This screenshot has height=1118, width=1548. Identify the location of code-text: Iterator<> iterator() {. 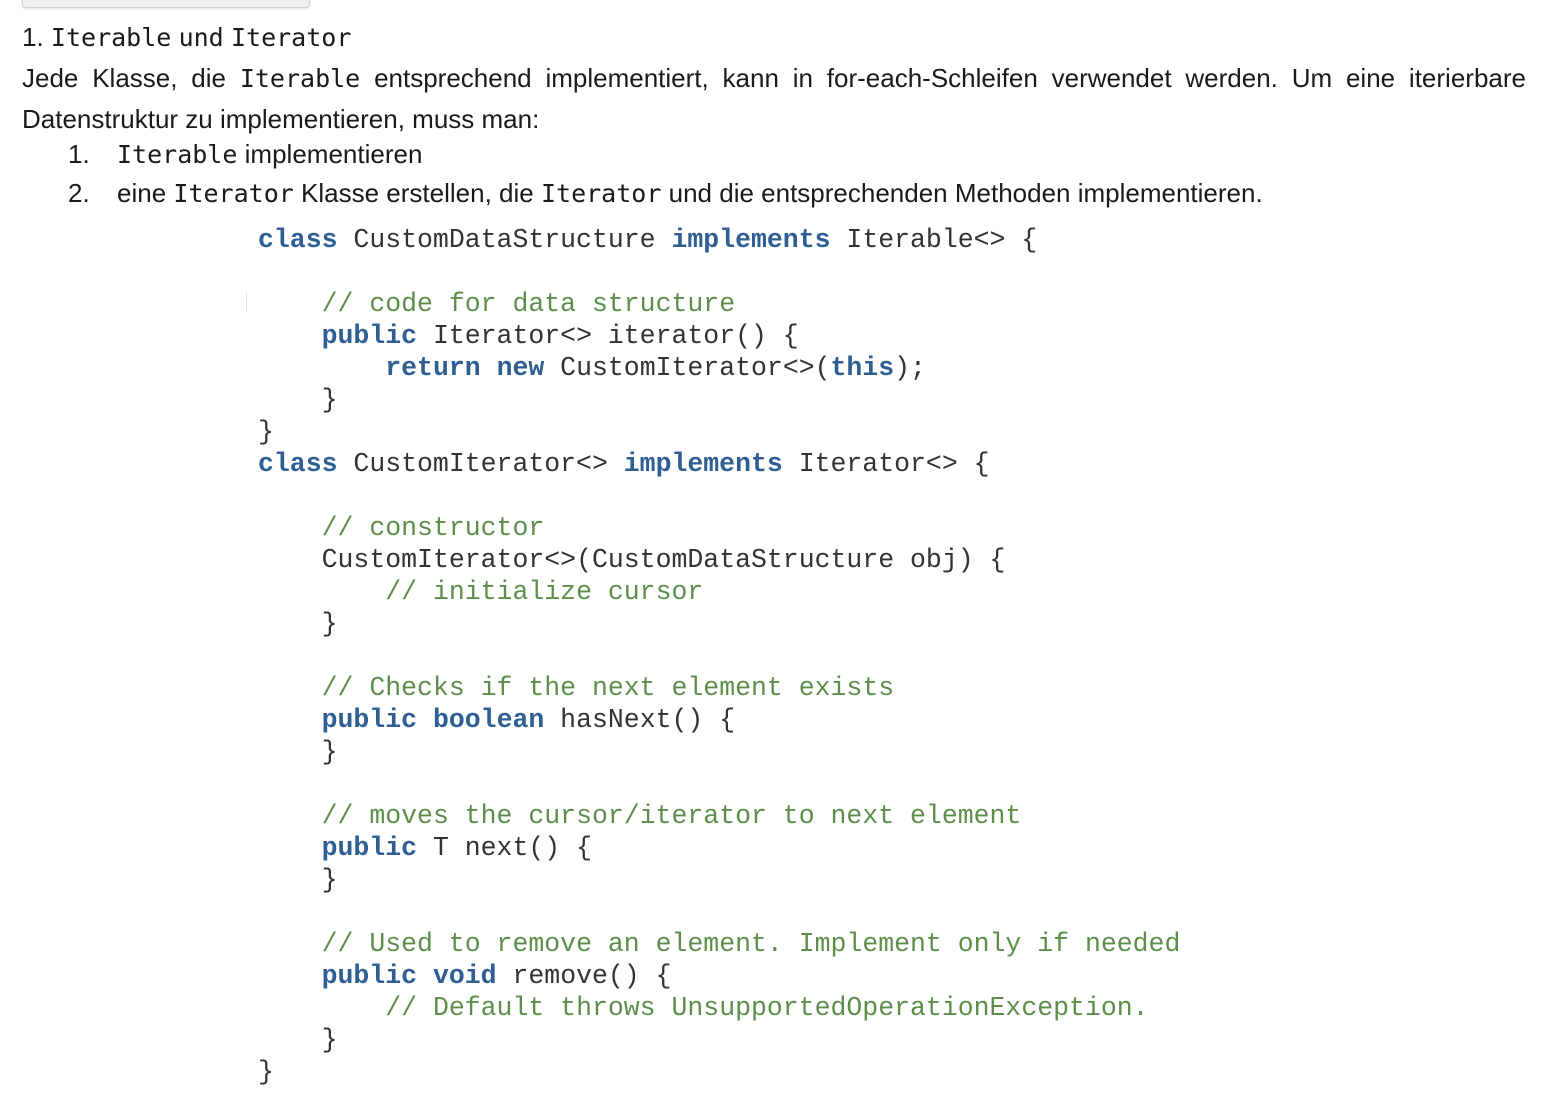
(608, 336).